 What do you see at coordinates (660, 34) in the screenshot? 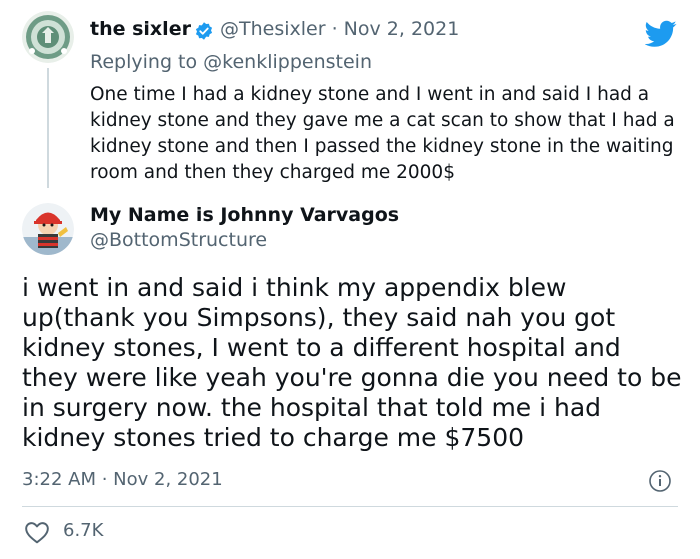
I see `twitter-bird-icon` at bounding box center [660, 34].